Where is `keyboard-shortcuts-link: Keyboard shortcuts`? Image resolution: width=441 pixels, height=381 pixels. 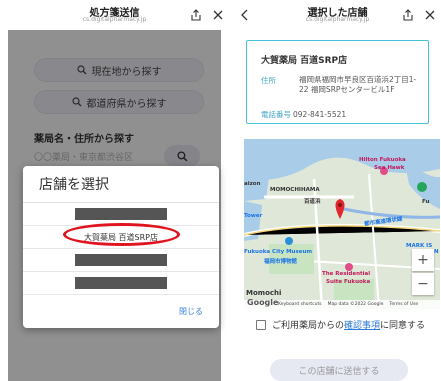 keyboard-shortcuts-link: Keyboard shortcuts is located at coordinates (300, 304).